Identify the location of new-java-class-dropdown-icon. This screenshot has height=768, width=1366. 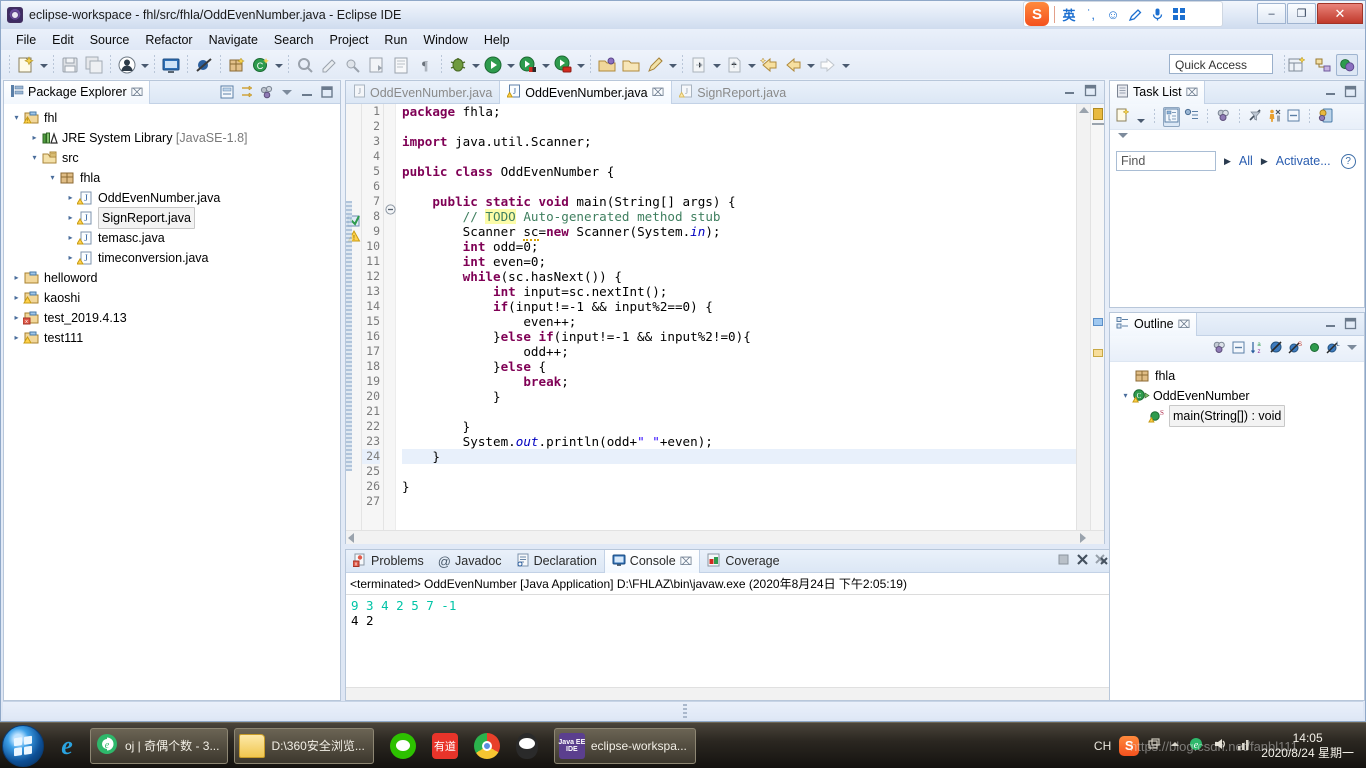
(278, 65).